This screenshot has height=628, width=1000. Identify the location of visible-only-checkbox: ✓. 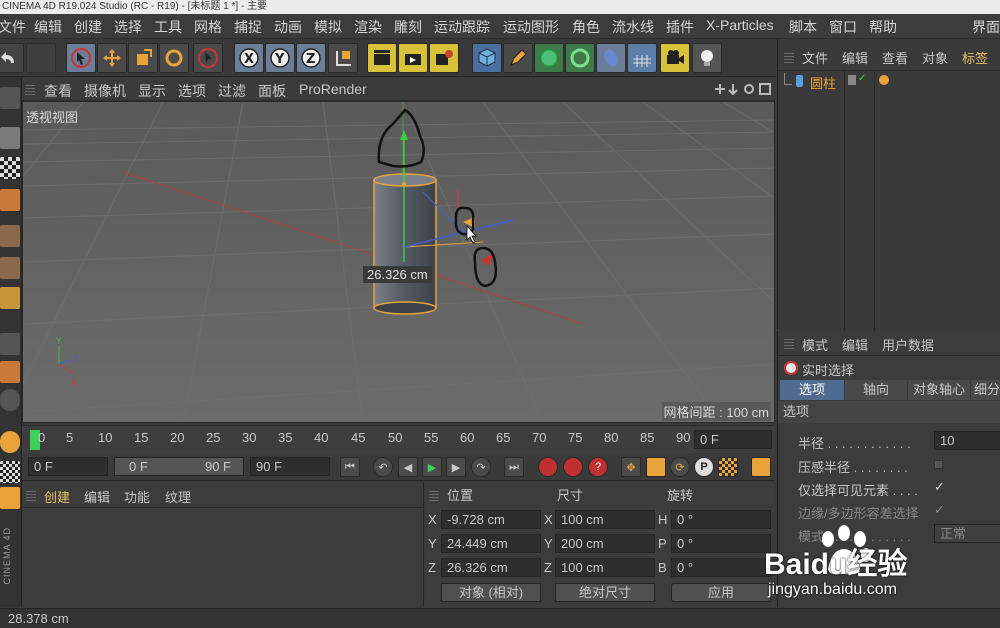
(939, 487).